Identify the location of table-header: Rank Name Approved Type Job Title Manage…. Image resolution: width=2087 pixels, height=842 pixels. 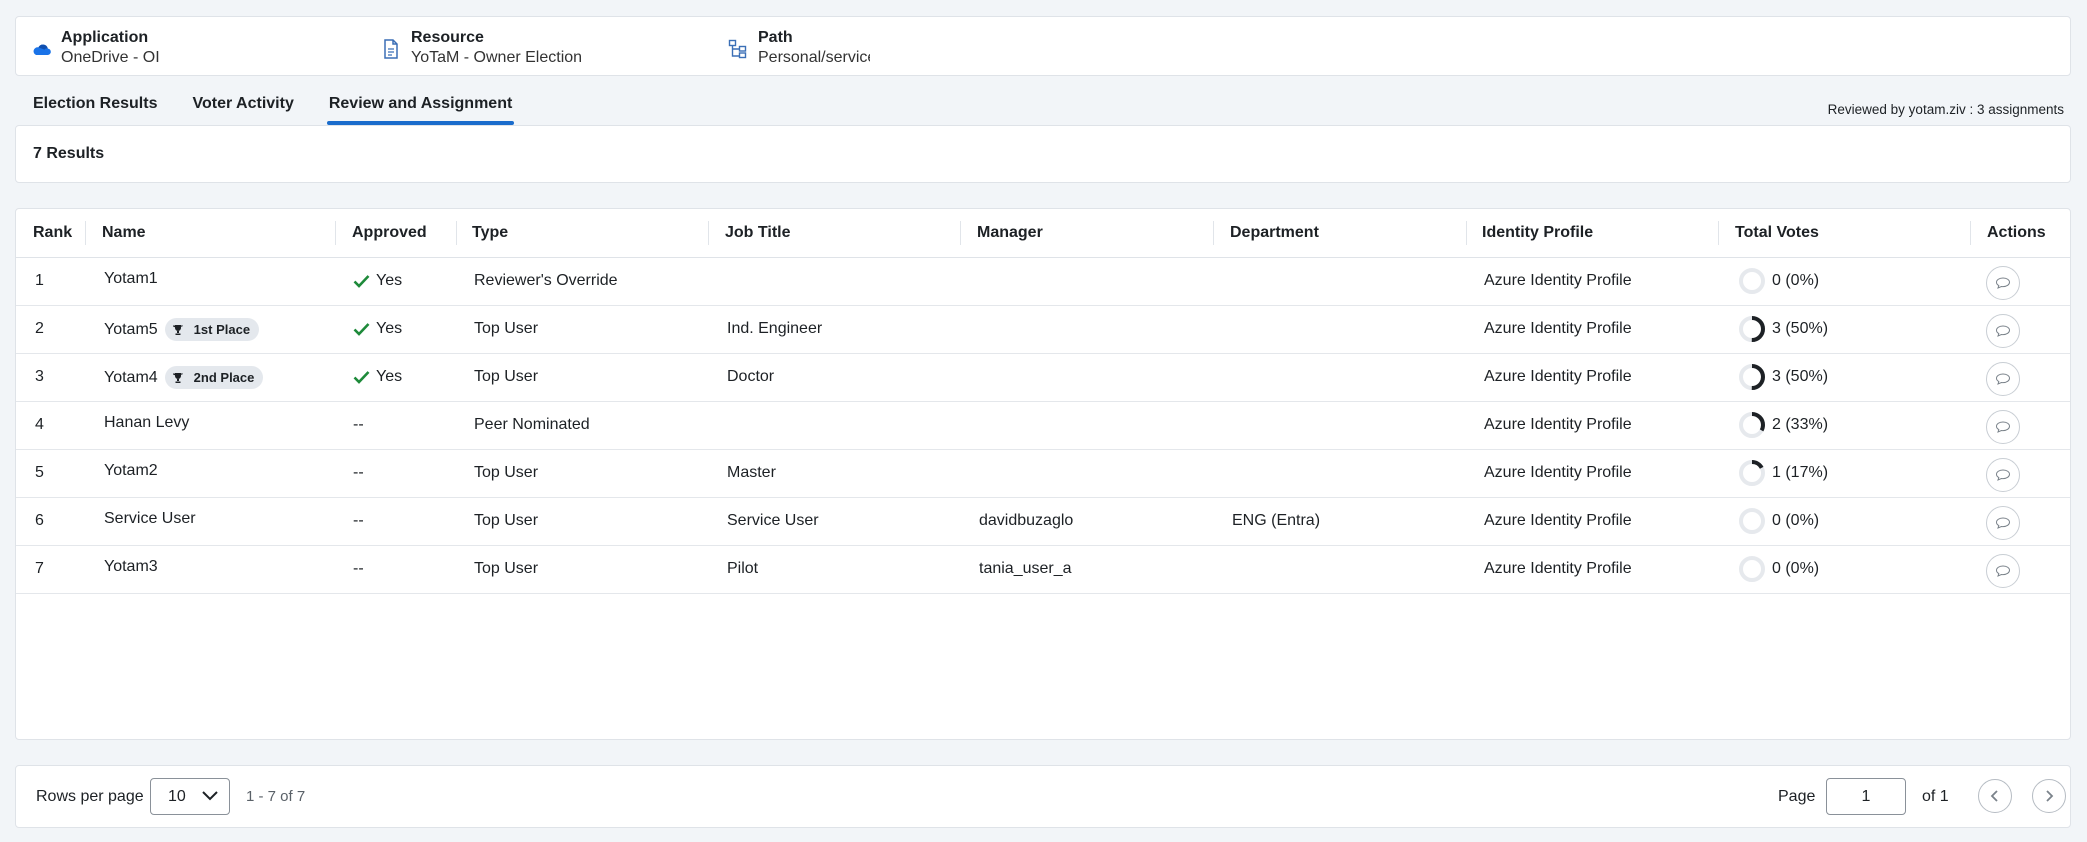
(1043, 233).